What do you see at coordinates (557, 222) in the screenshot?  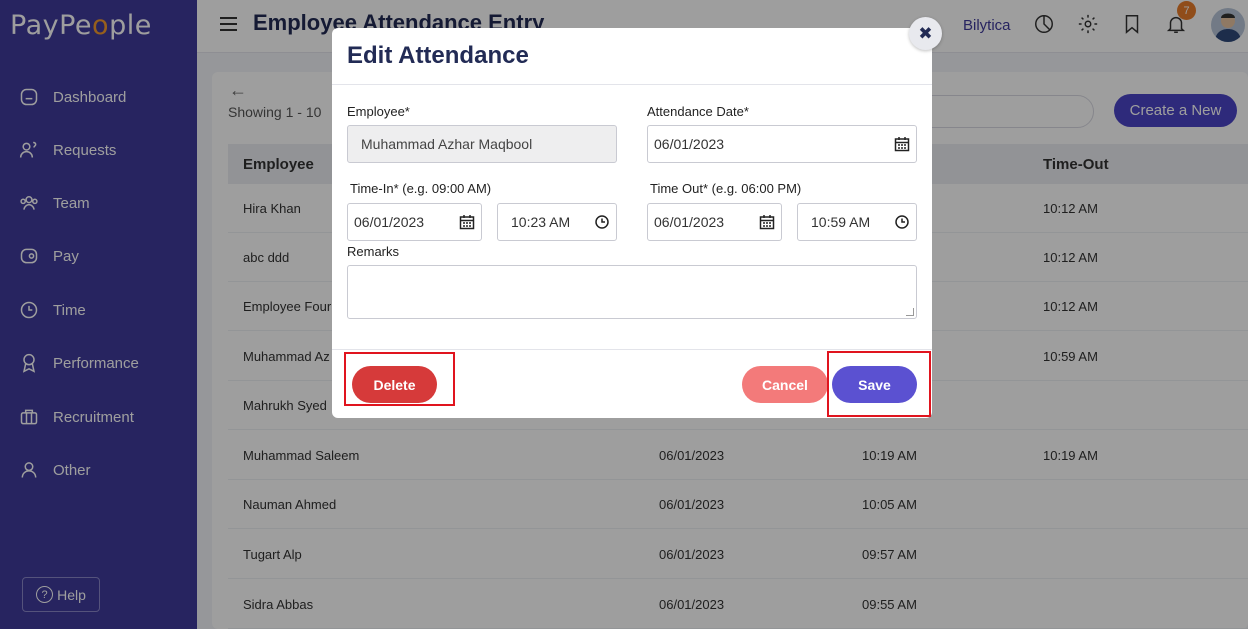 I see `time-in-time-input: 10:23 AM` at bounding box center [557, 222].